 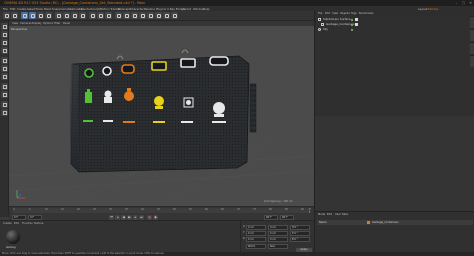 What do you see at coordinates (111, 217) in the screenshot?
I see `go-to-start-button: ⏮` at bounding box center [111, 217].